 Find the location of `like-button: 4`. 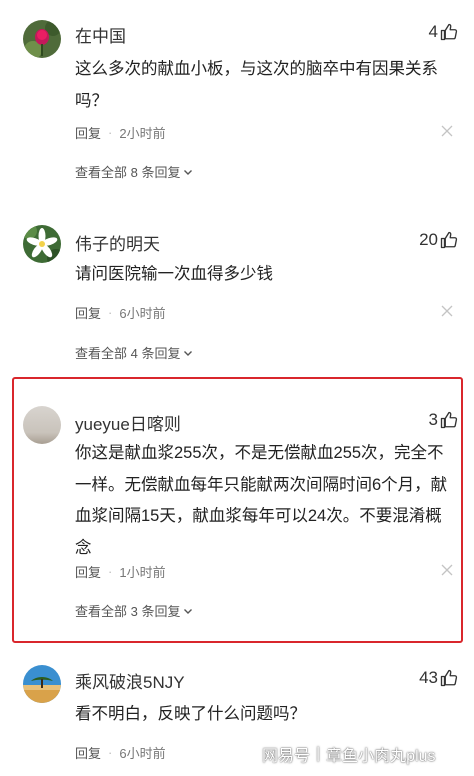

like-button: 4 is located at coordinates (443, 32).